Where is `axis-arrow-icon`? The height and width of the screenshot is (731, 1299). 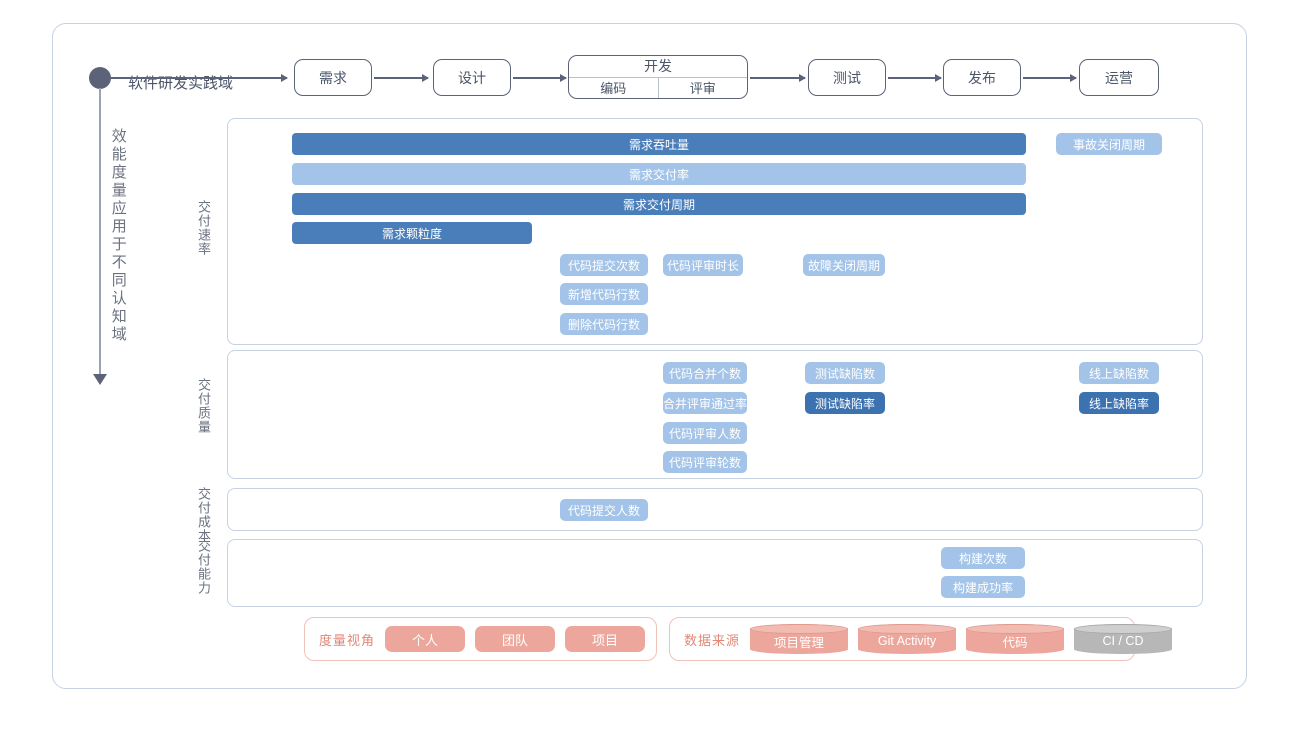
axis-arrow-icon is located at coordinates (100, 379).